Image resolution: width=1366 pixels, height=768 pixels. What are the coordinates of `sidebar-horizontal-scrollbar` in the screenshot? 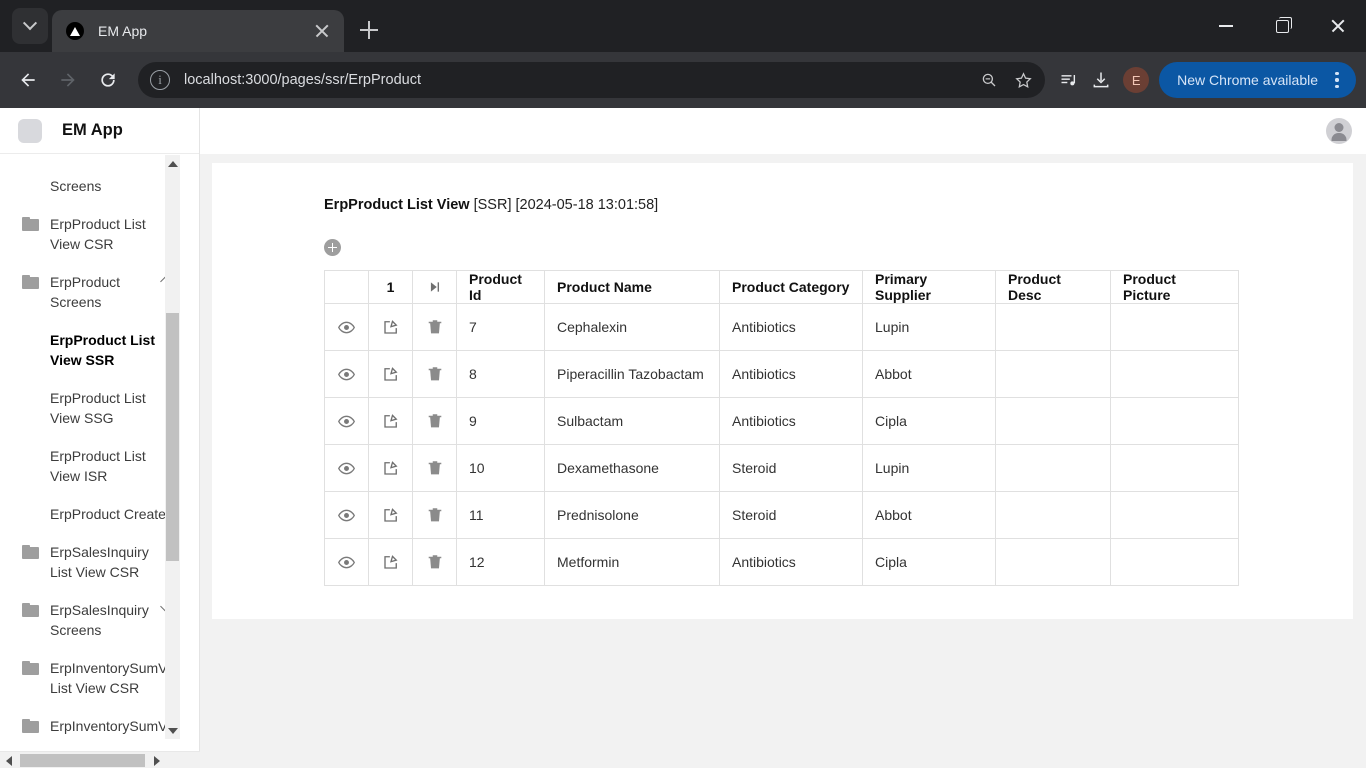 It's located at (100, 759).